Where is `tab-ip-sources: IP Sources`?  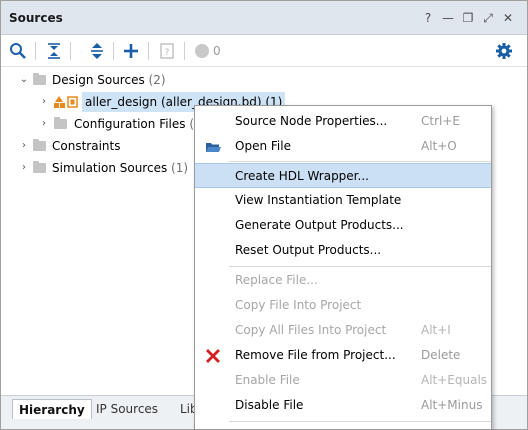 tab-ip-sources: IP Sources is located at coordinates (127, 409).